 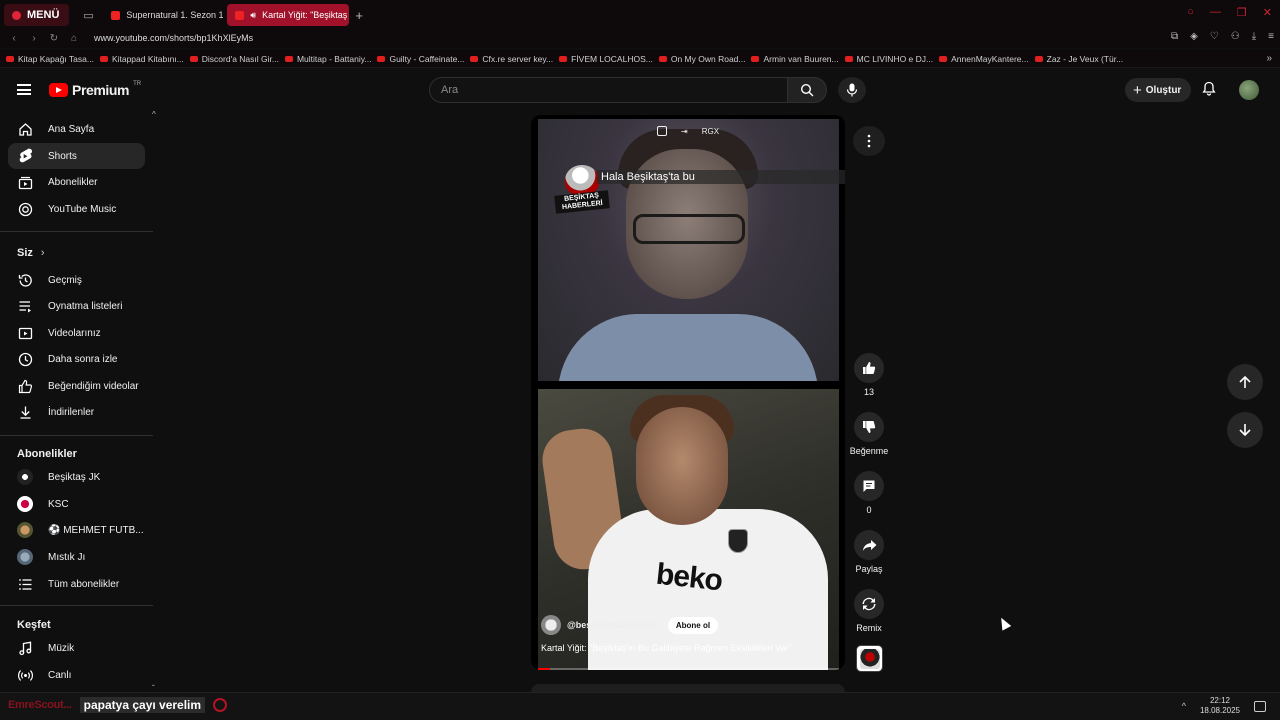 What do you see at coordinates (76, 156) in the screenshot?
I see `sidebar-item-shorts: Shorts` at bounding box center [76, 156].